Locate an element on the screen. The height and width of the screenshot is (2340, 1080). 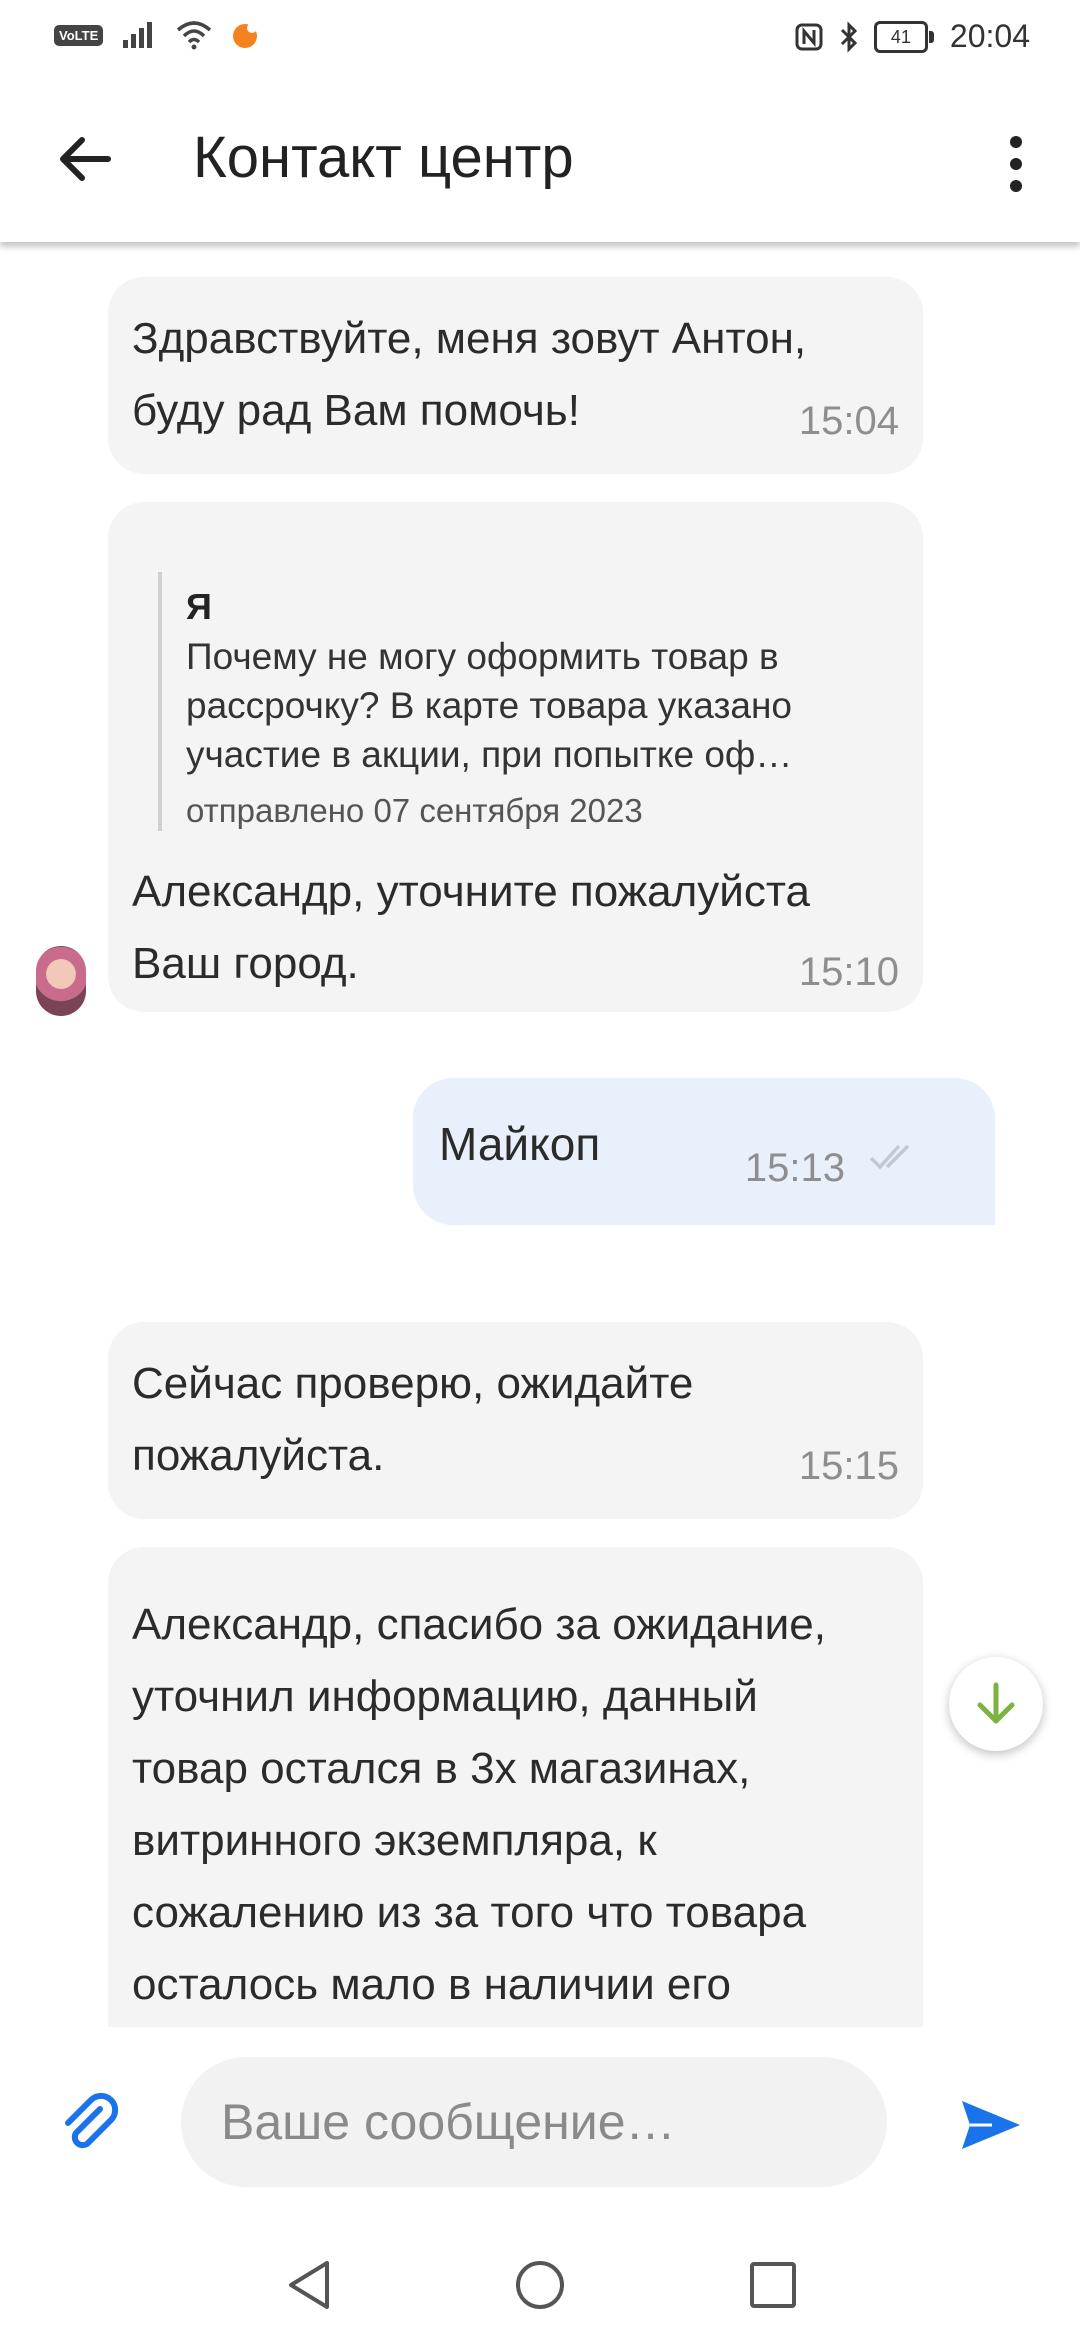
volte-indicator: VoLTE is located at coordinates (79, 35).